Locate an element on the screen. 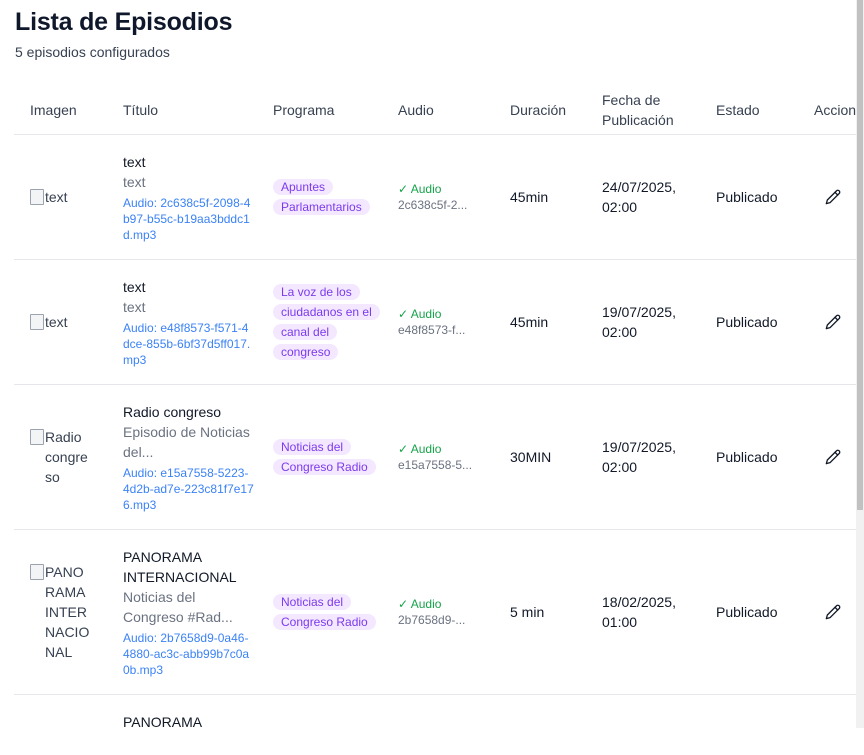  vertical-scrollbar is located at coordinates (860, 364).